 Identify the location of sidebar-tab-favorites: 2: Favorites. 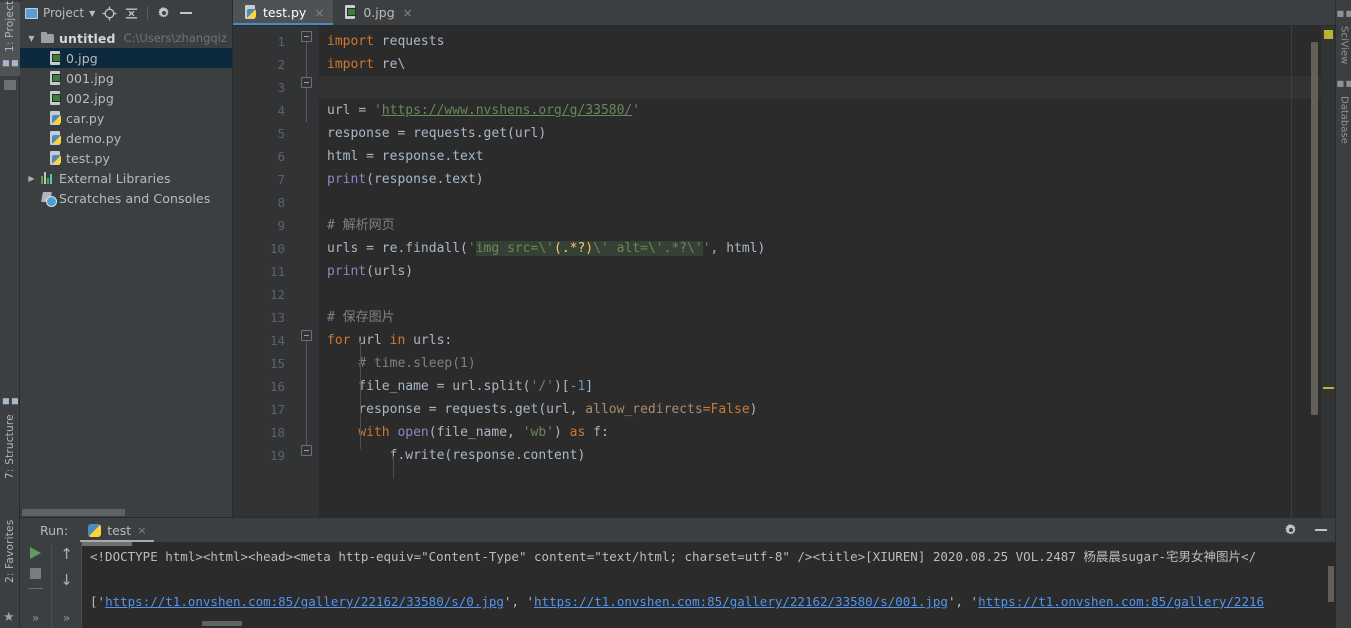
(10, 542).